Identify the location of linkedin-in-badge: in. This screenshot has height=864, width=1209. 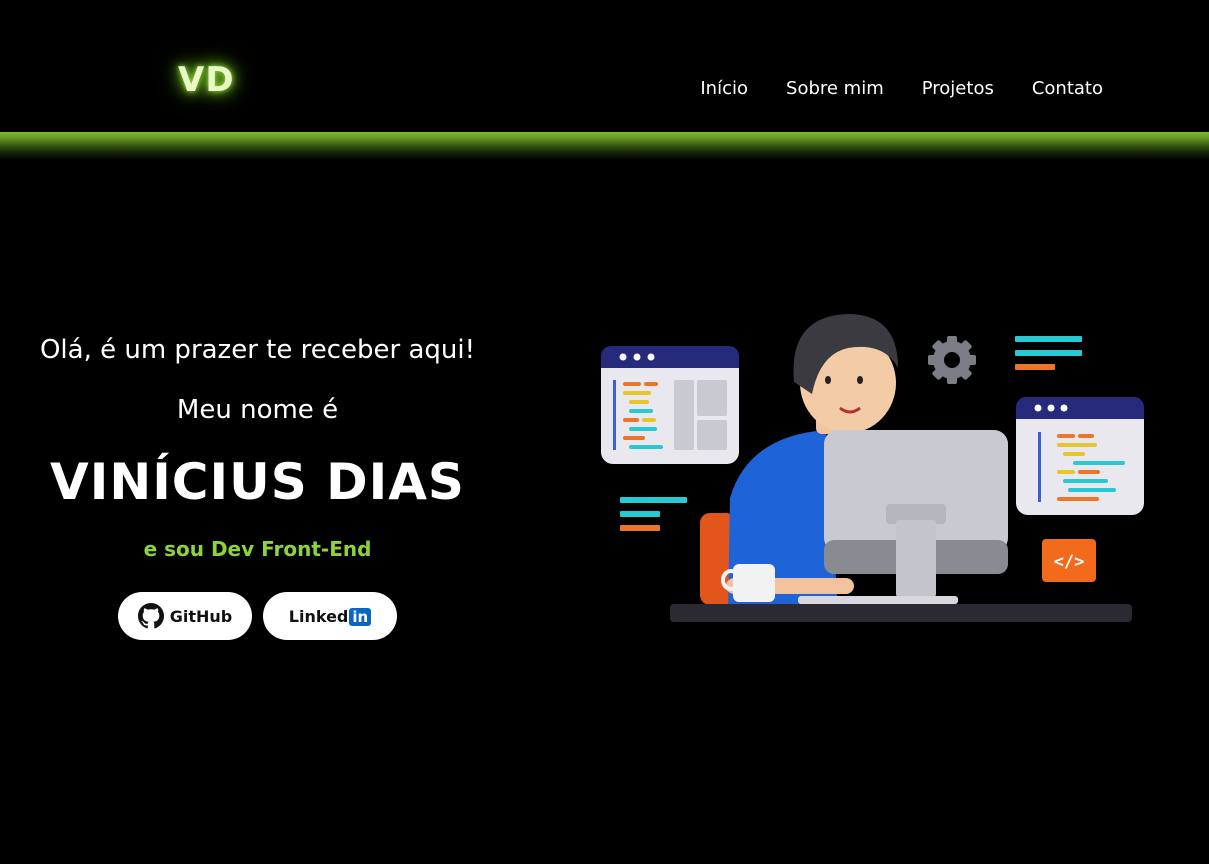
(360, 616).